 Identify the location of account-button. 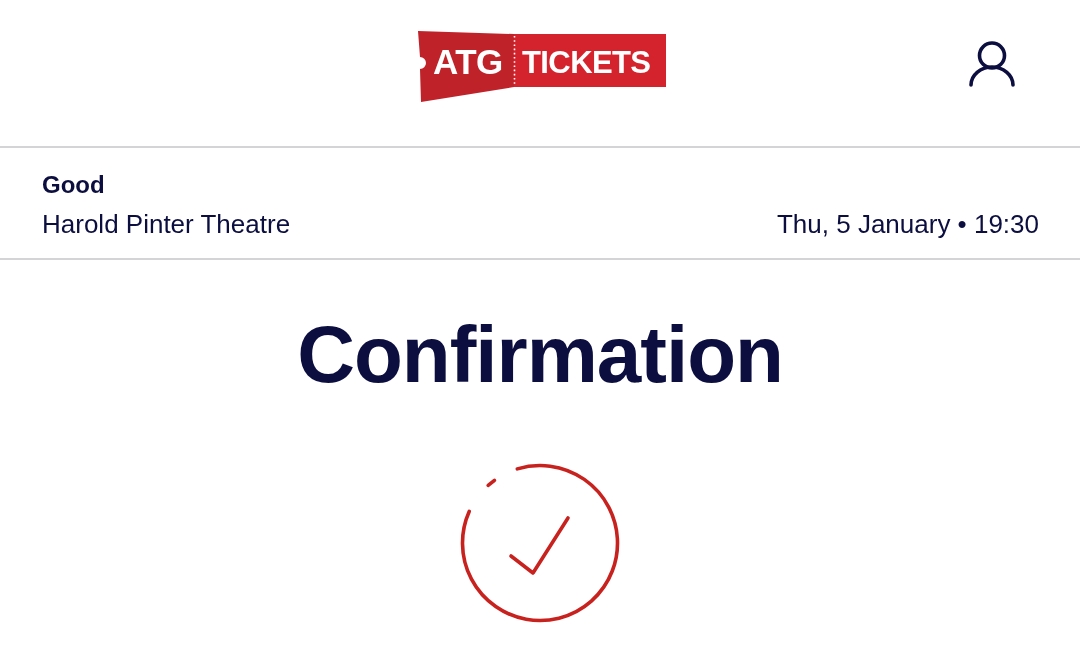
(992, 64).